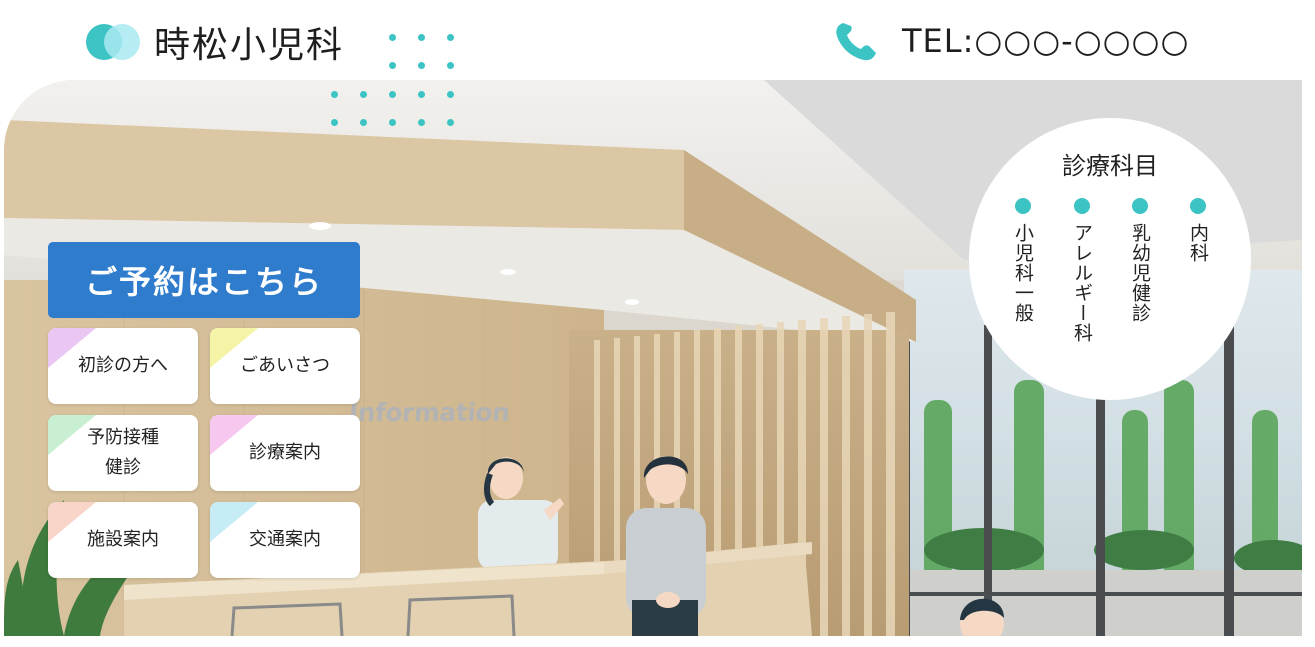 This screenshot has height=647, width=1315. I want to click on department-item: 小児科一般, so click(1023, 260).